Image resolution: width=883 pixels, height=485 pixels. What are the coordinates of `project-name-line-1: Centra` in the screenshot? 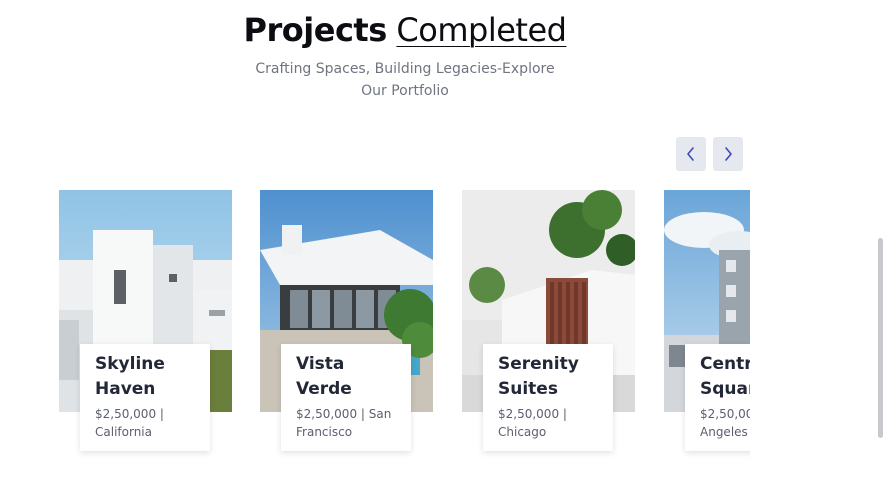 It's located at (725, 364).